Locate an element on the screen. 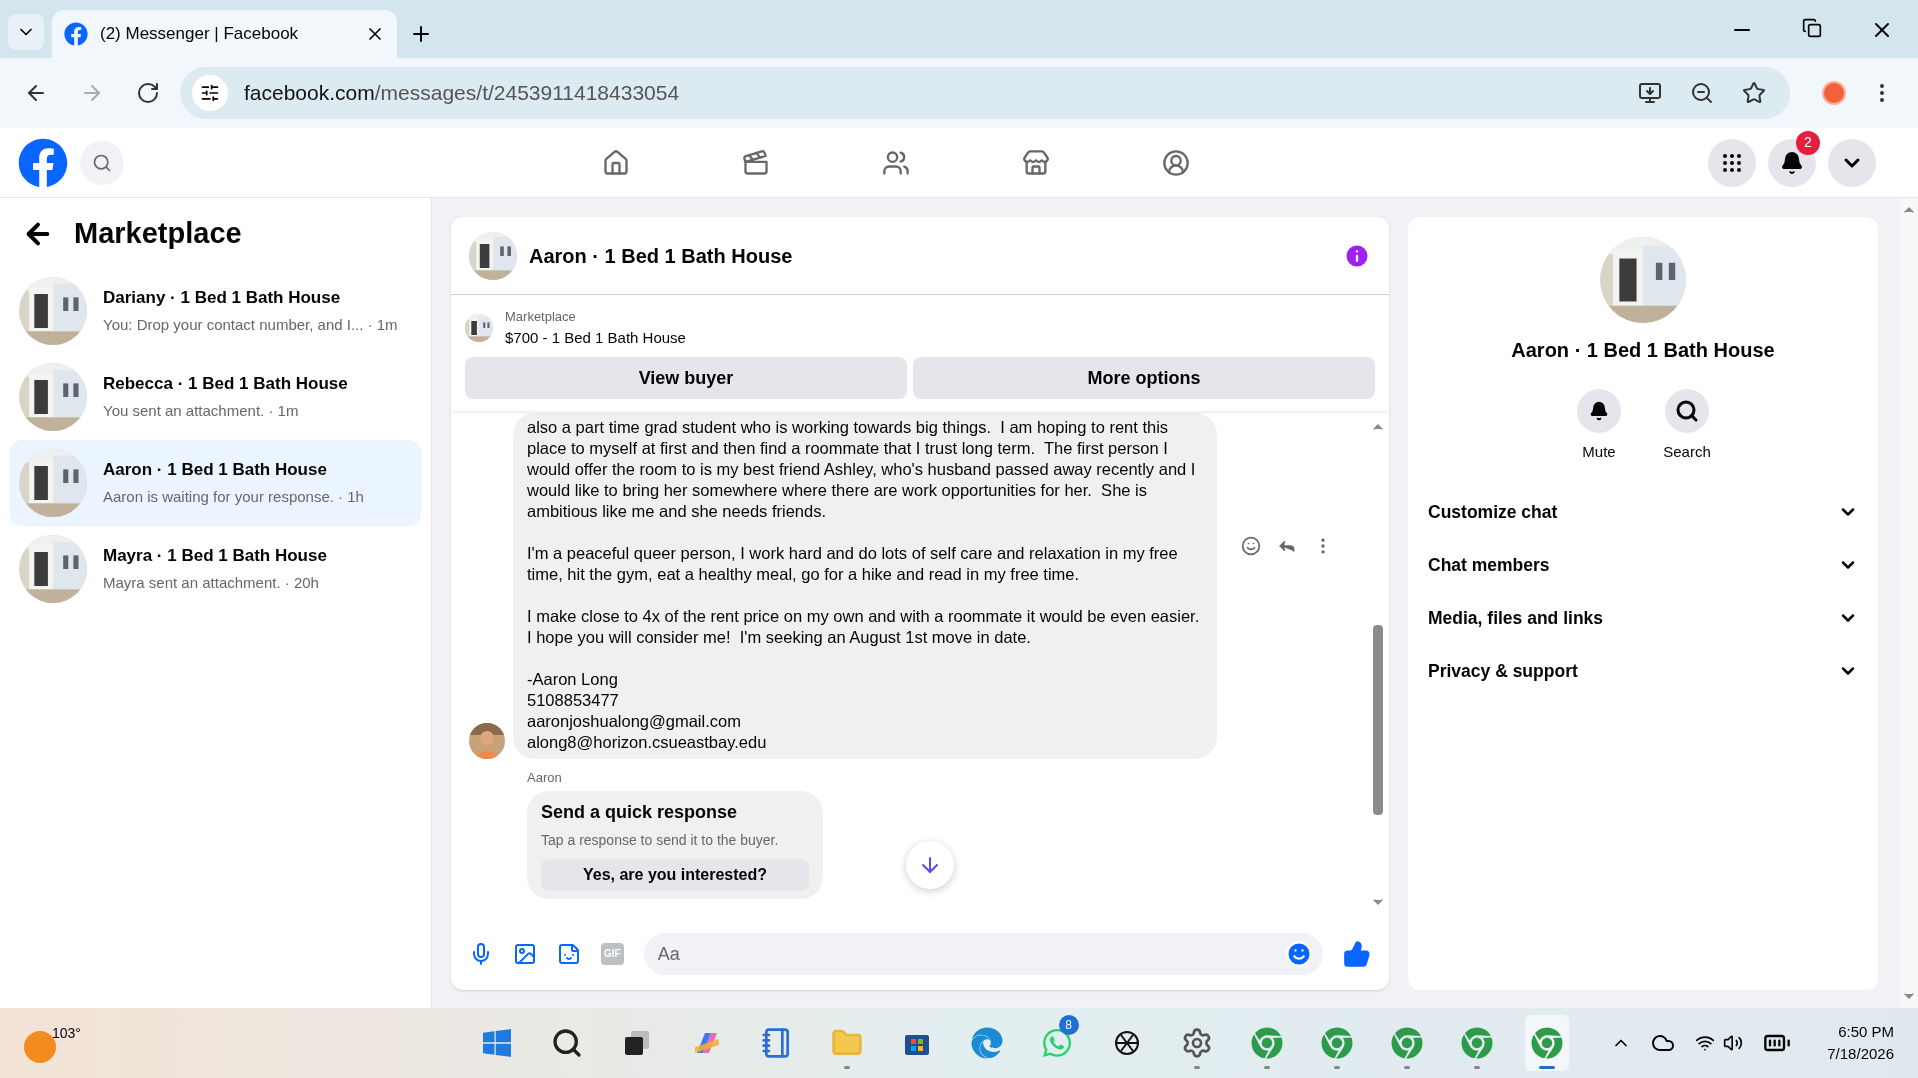 This screenshot has width=1918, height=1078. taskbar-app: 8 is located at coordinates (1056, 1043).